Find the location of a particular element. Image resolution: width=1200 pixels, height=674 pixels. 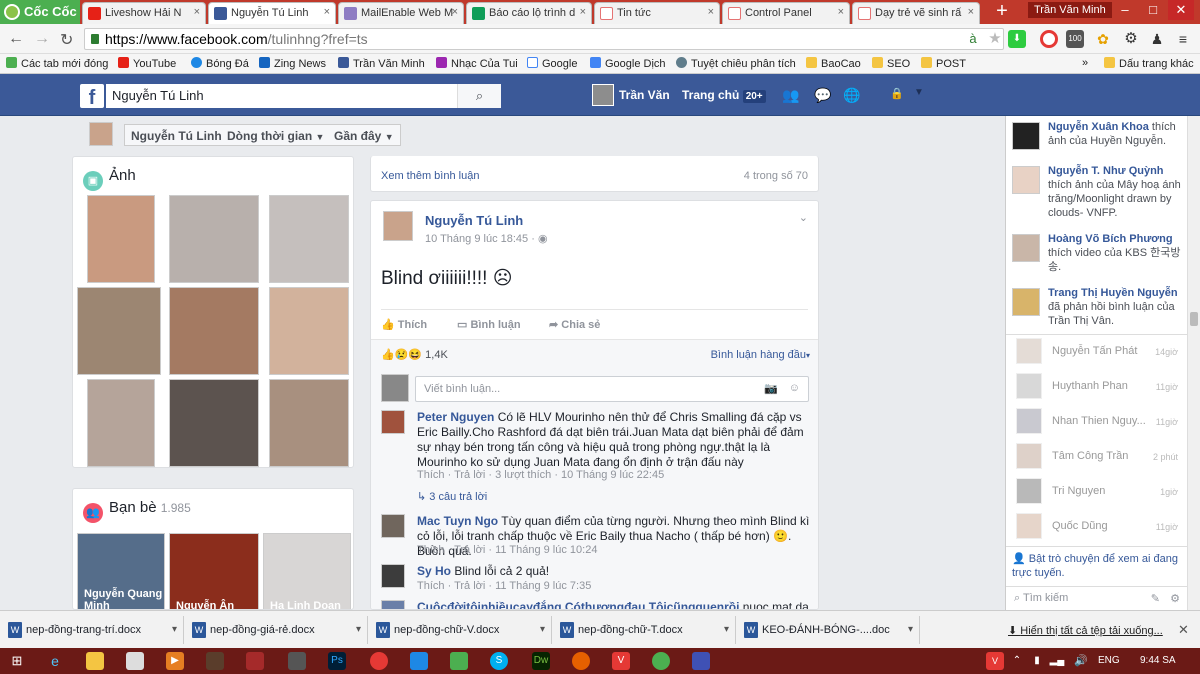

gear-icon: ⚙ is located at coordinates (1131, 39).